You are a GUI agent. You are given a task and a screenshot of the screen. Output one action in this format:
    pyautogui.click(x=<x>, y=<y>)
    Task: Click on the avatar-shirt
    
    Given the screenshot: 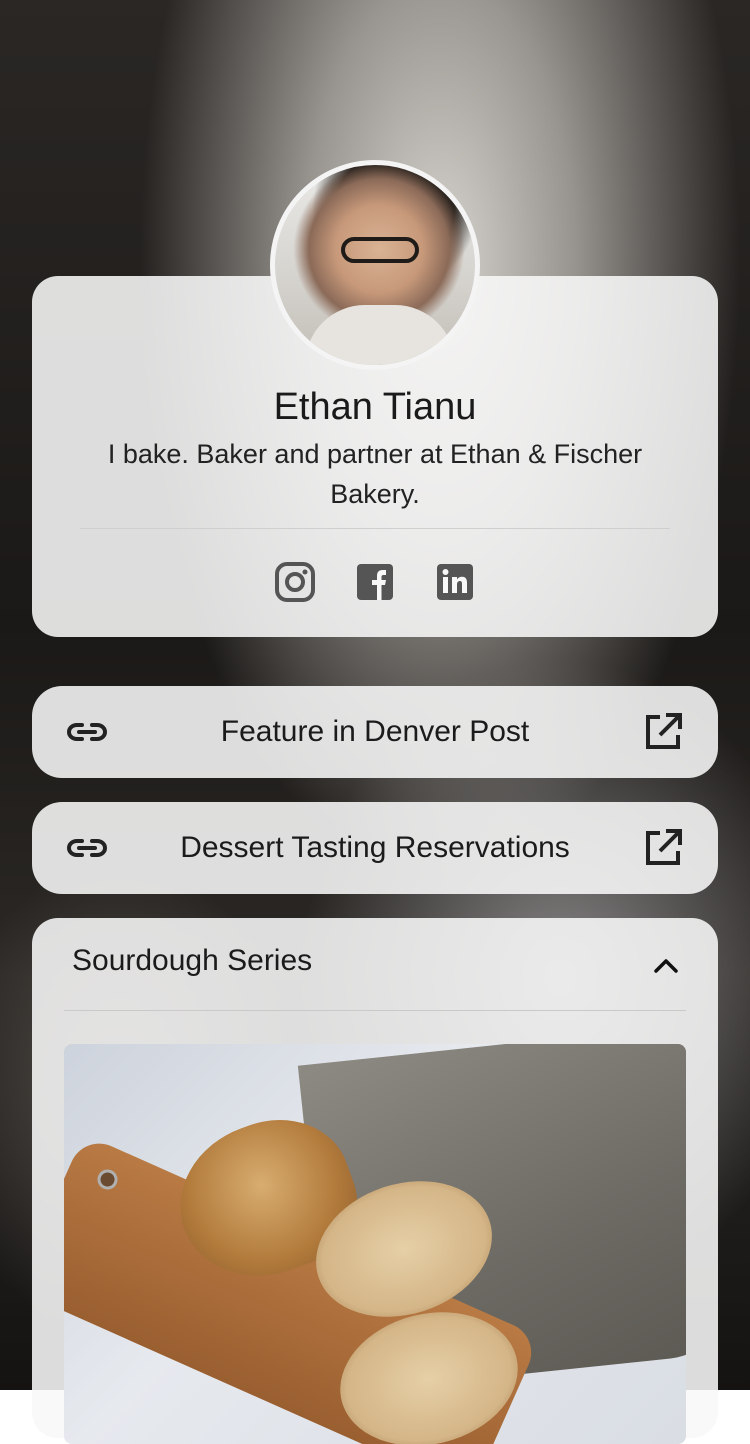 What is the action you would take?
    pyautogui.click(x=380, y=335)
    